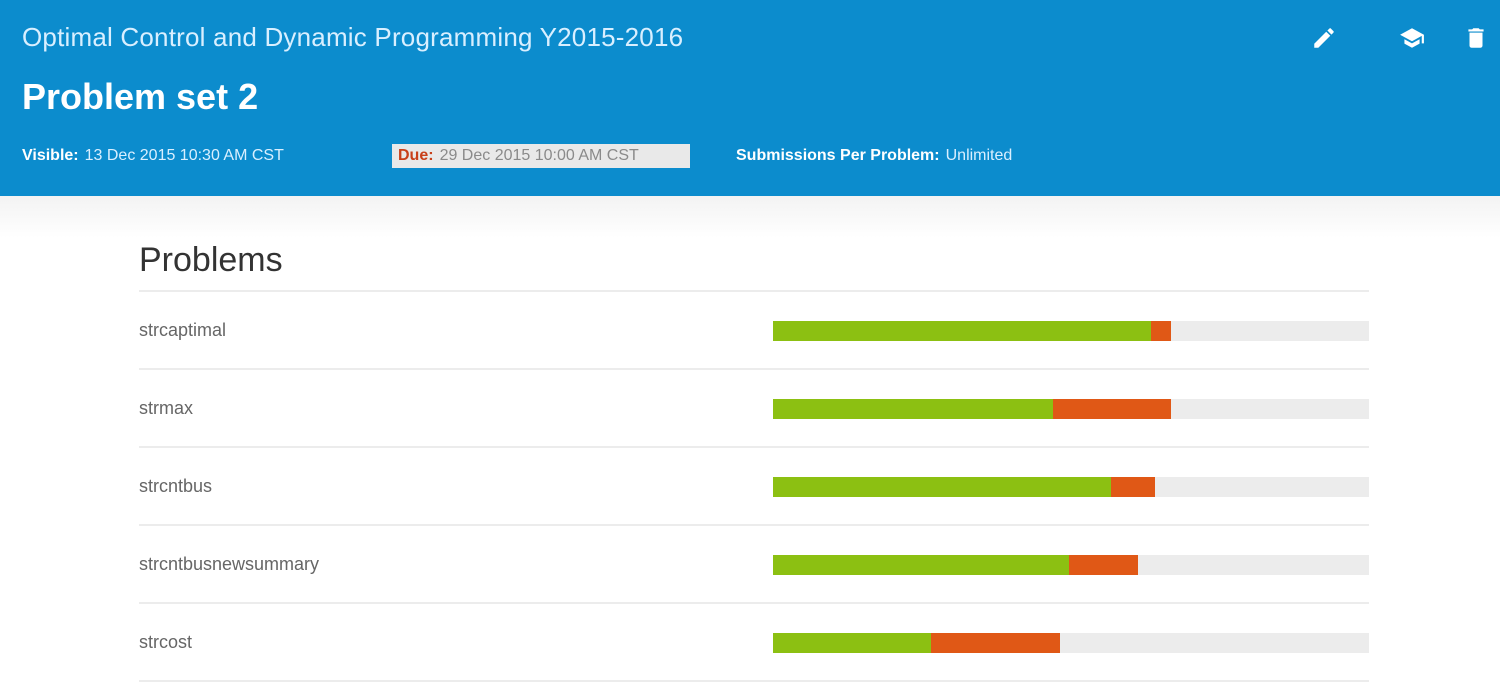 Image resolution: width=1500 pixels, height=700 pixels. I want to click on delete-icon, so click(1476, 38).